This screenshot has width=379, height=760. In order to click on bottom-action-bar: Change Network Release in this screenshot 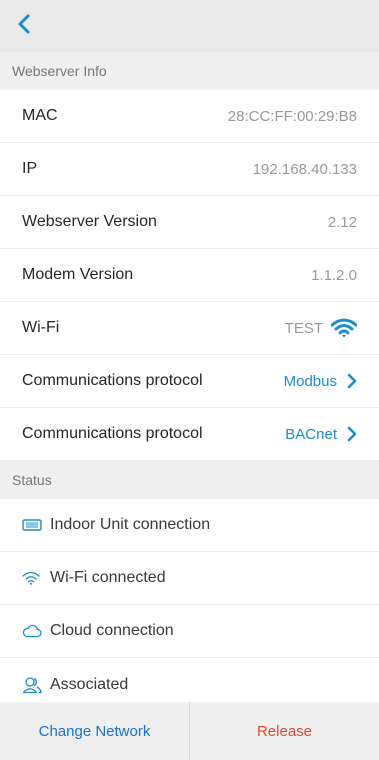, I will do `click(189, 731)`.